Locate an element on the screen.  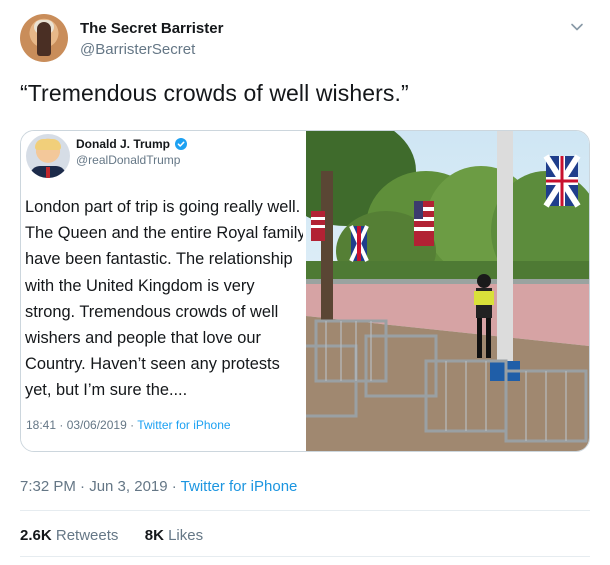
quoted-meta: 18:41 · 03/06/2019 · Twitter for iPhone is located at coordinates (128, 425).